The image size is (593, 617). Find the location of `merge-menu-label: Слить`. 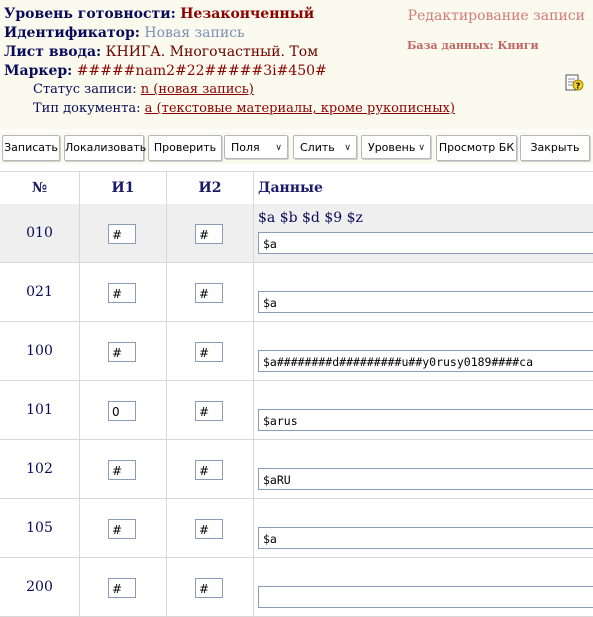

merge-menu-label: Слить is located at coordinates (317, 147).